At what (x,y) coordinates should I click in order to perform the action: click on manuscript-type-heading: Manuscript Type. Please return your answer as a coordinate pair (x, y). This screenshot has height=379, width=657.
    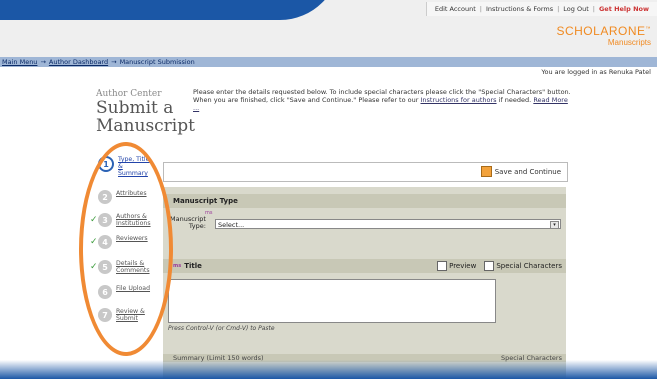
    Looking at the image, I should click on (205, 201).